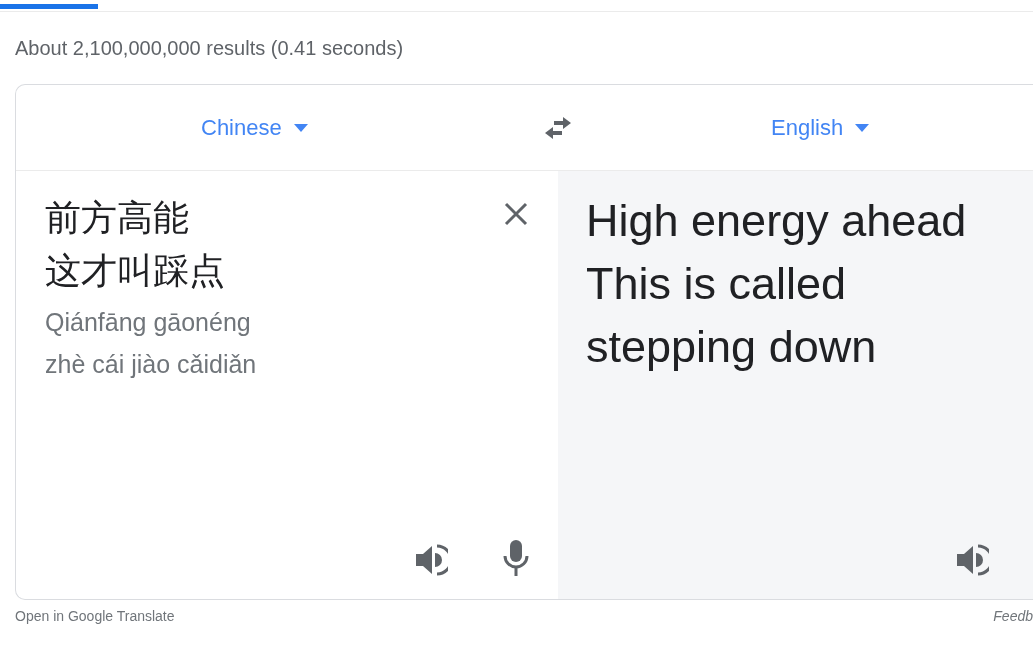  Describe the element at coordinates (731, 347) in the screenshot. I see `translation-line: stepping down` at that location.